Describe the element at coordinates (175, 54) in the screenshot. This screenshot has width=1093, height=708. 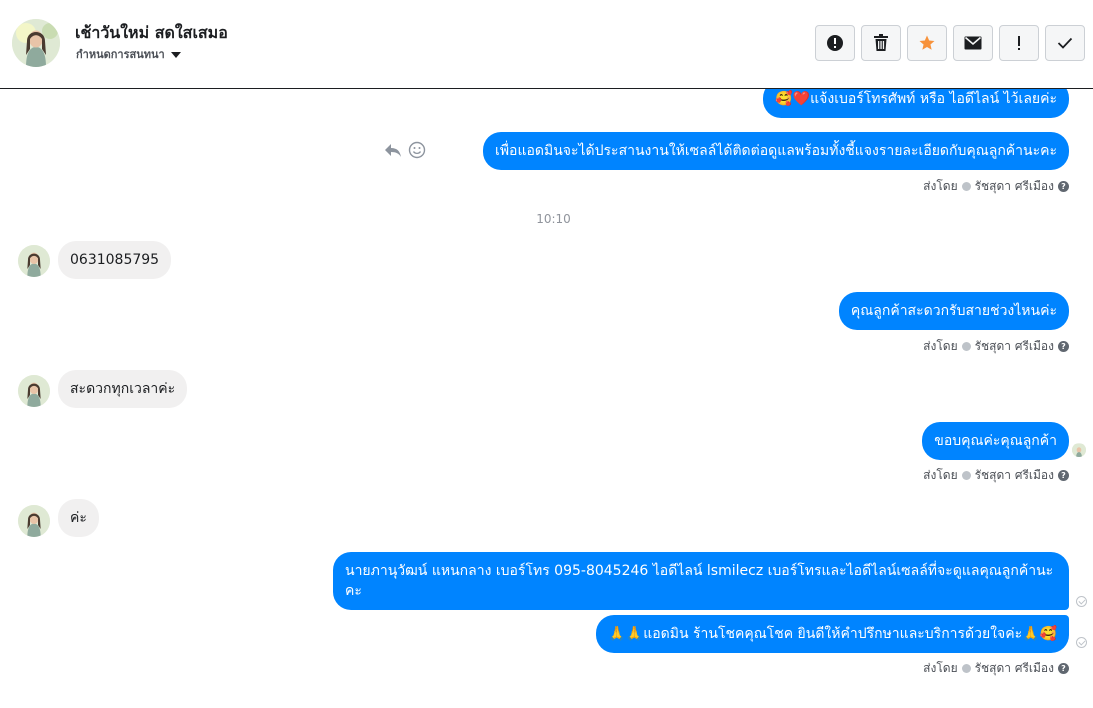
I see `caret-down-icon` at that location.